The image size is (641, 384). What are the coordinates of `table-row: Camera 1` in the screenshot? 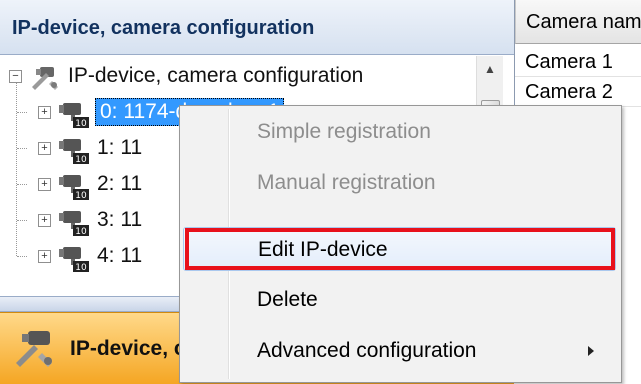 It's located at (578, 62).